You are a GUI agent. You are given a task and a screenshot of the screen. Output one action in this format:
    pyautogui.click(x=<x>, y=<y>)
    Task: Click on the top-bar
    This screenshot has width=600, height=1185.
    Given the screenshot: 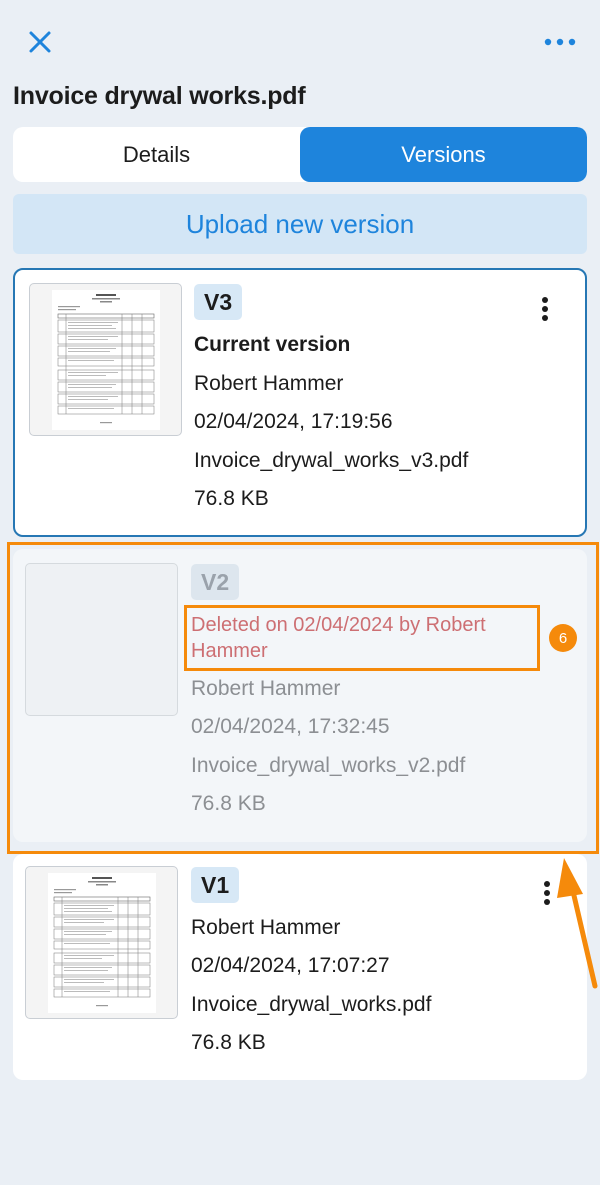 What is the action you would take?
    pyautogui.click(x=300, y=40)
    